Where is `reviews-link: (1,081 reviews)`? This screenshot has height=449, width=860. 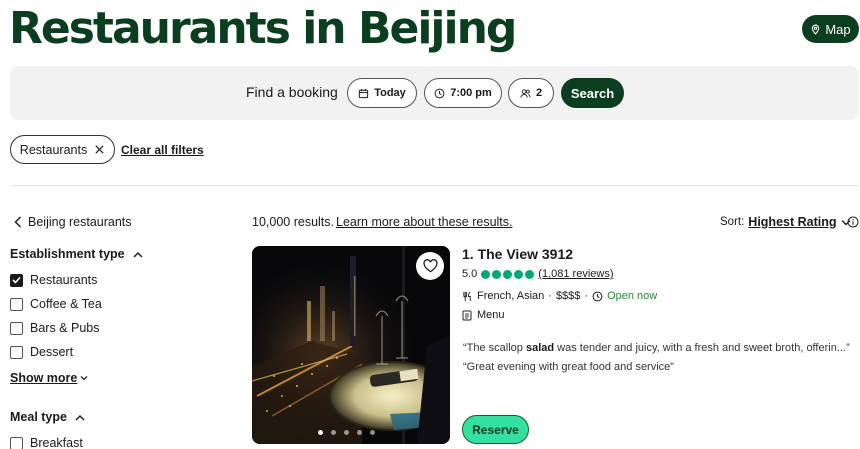 reviews-link: (1,081 reviews) is located at coordinates (575, 274).